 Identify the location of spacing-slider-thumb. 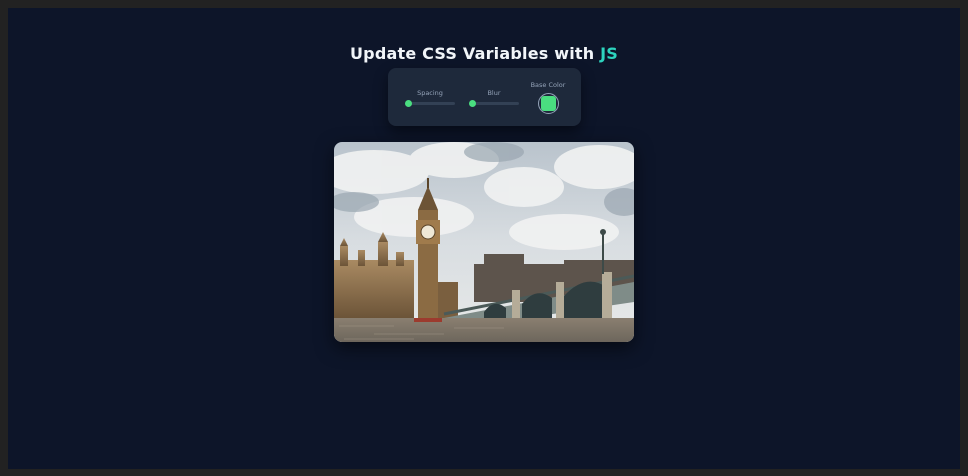
(408, 103).